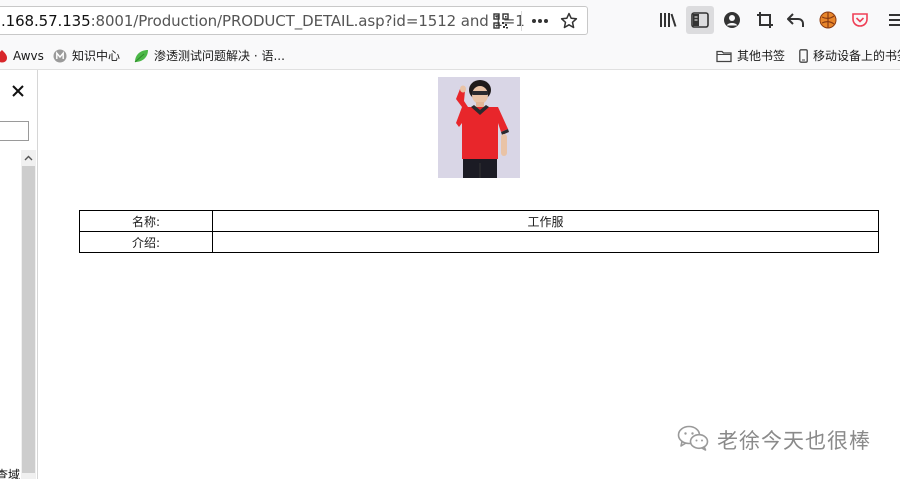  What do you see at coordinates (479, 127) in the screenshot?
I see `product-image` at bounding box center [479, 127].